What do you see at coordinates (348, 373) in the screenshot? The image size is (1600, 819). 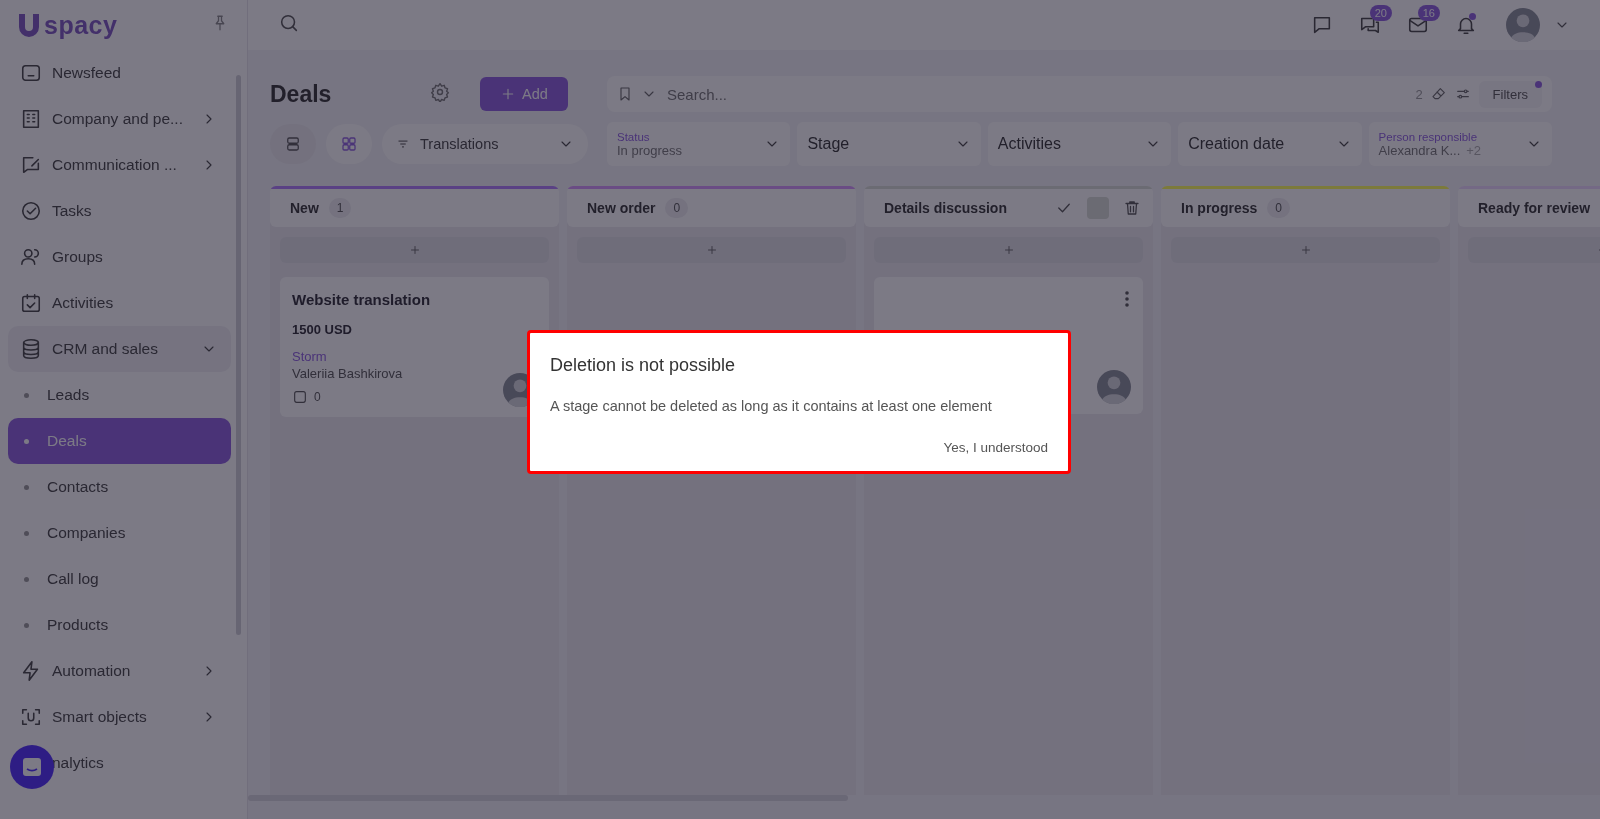 I see `contact-name: Valeriia Bashkirova` at bounding box center [348, 373].